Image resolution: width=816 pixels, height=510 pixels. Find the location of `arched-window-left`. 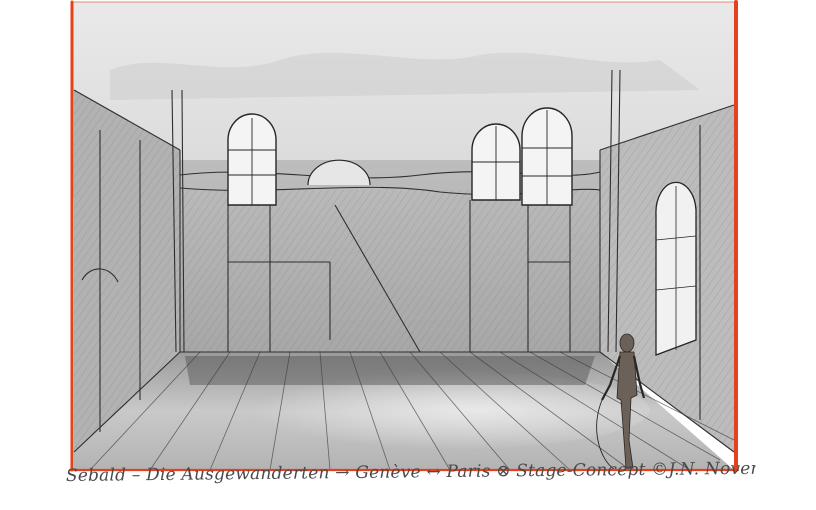

arched-window-left is located at coordinates (252, 159).